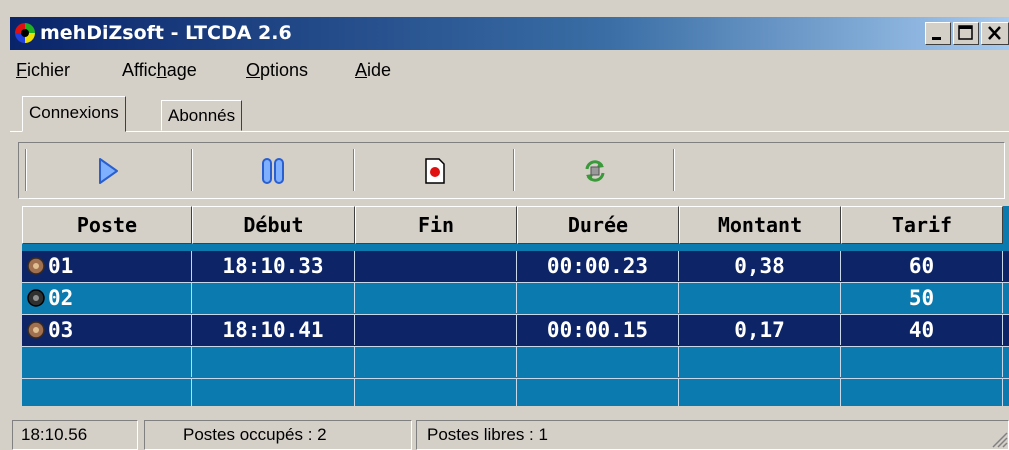 The width and height of the screenshot is (1009, 450). Describe the element at coordinates (938, 33) in the screenshot. I see `minimize-button` at that location.